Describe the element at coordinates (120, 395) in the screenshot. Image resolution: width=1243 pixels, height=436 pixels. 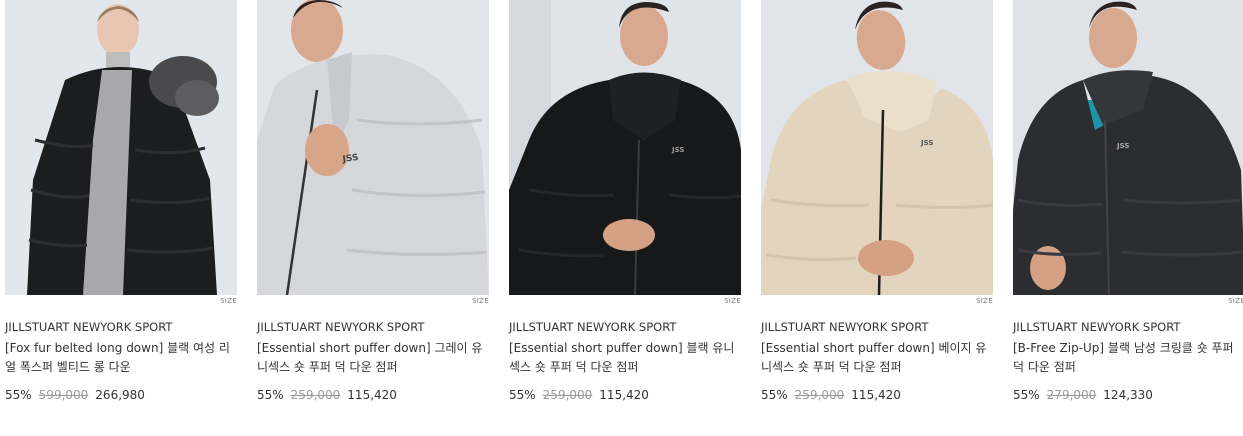
I see `sale-price: 266,980` at that location.